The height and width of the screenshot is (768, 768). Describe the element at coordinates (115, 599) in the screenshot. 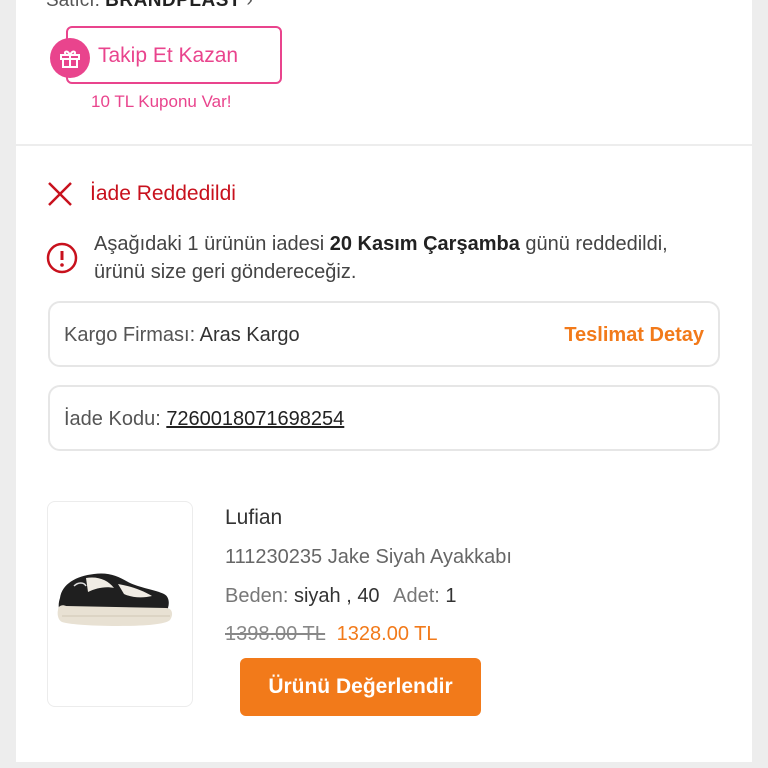

I see `sneaker-image` at that location.